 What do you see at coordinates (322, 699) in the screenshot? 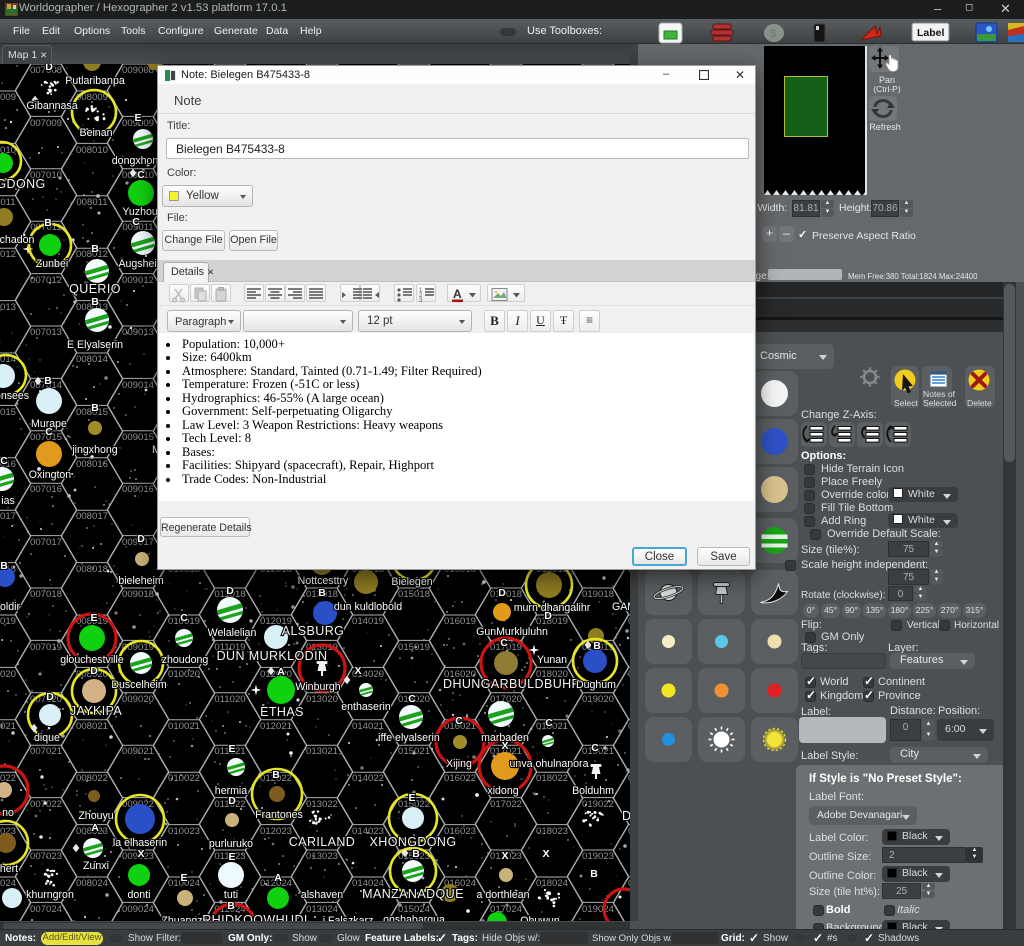
I see `svg-text: 013020` at bounding box center [322, 699].